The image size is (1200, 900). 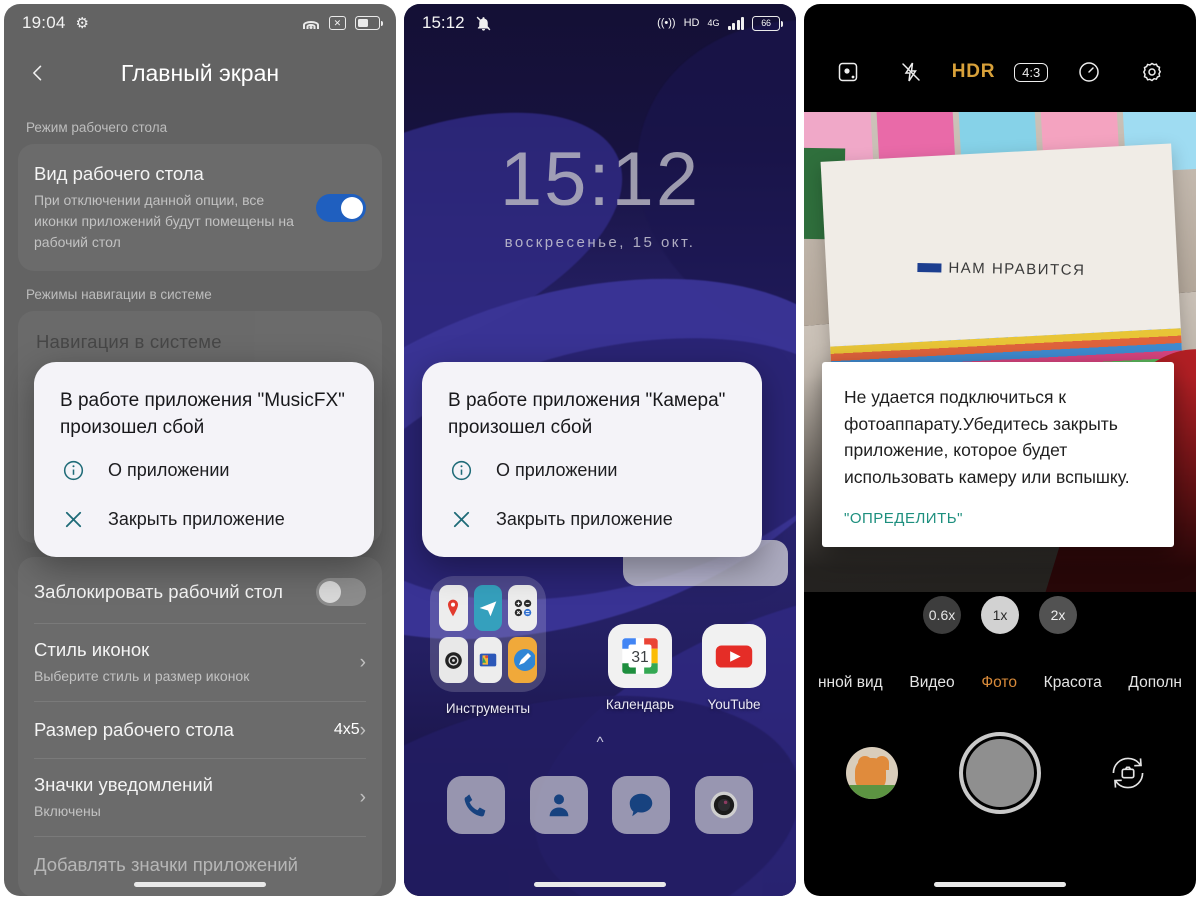 I want to click on battery-icon, so click(x=369, y=23).